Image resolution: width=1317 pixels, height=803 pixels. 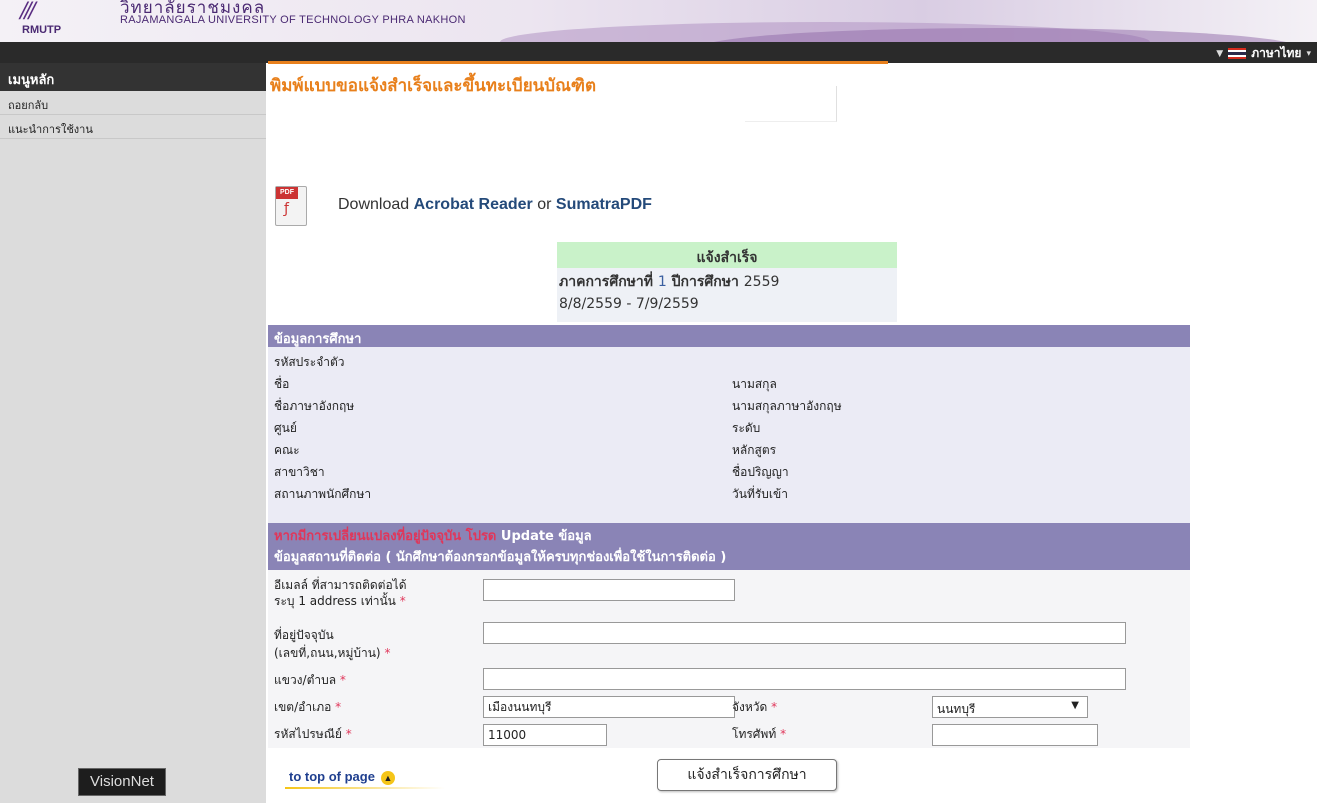 I want to click on first-name-label: ชื่อ, so click(x=282, y=384).